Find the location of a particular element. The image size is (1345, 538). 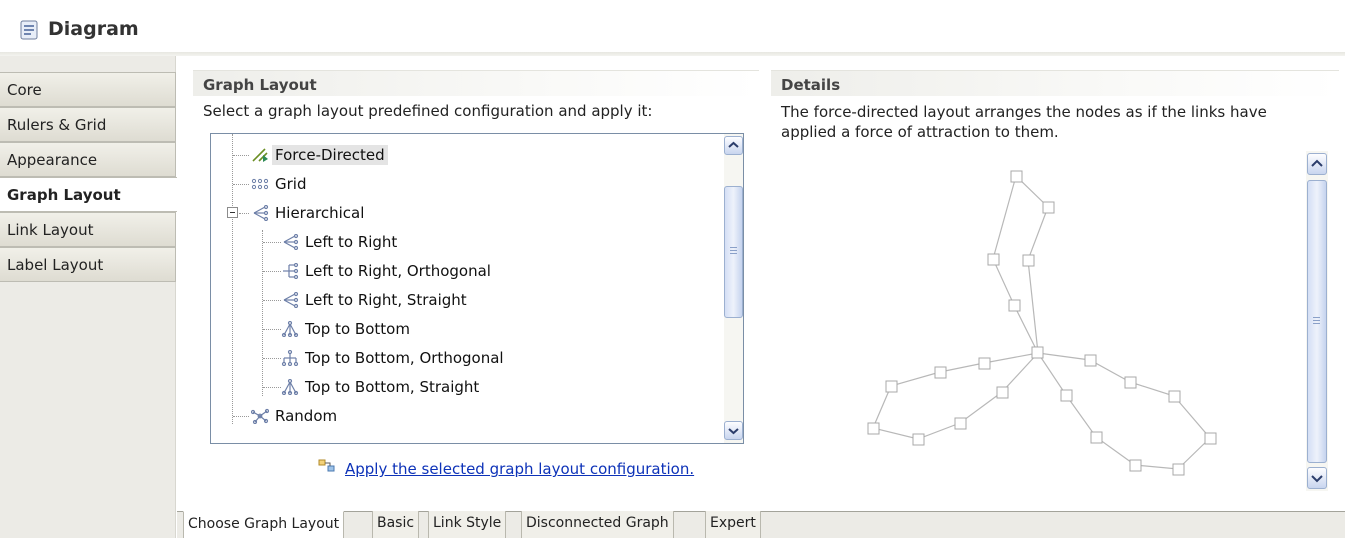

tree-item: Left to Right, Straight is located at coordinates (461, 300).